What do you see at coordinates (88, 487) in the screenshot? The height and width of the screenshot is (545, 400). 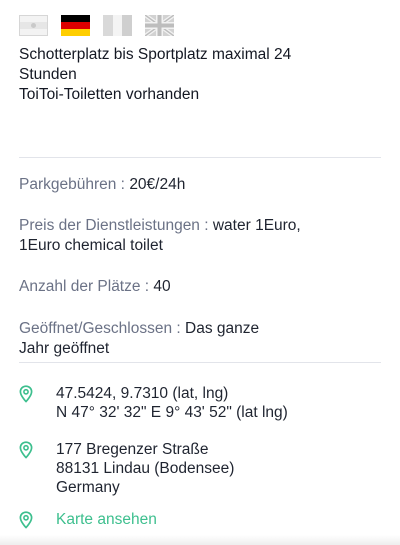 I see `address-country: Germany` at bounding box center [88, 487].